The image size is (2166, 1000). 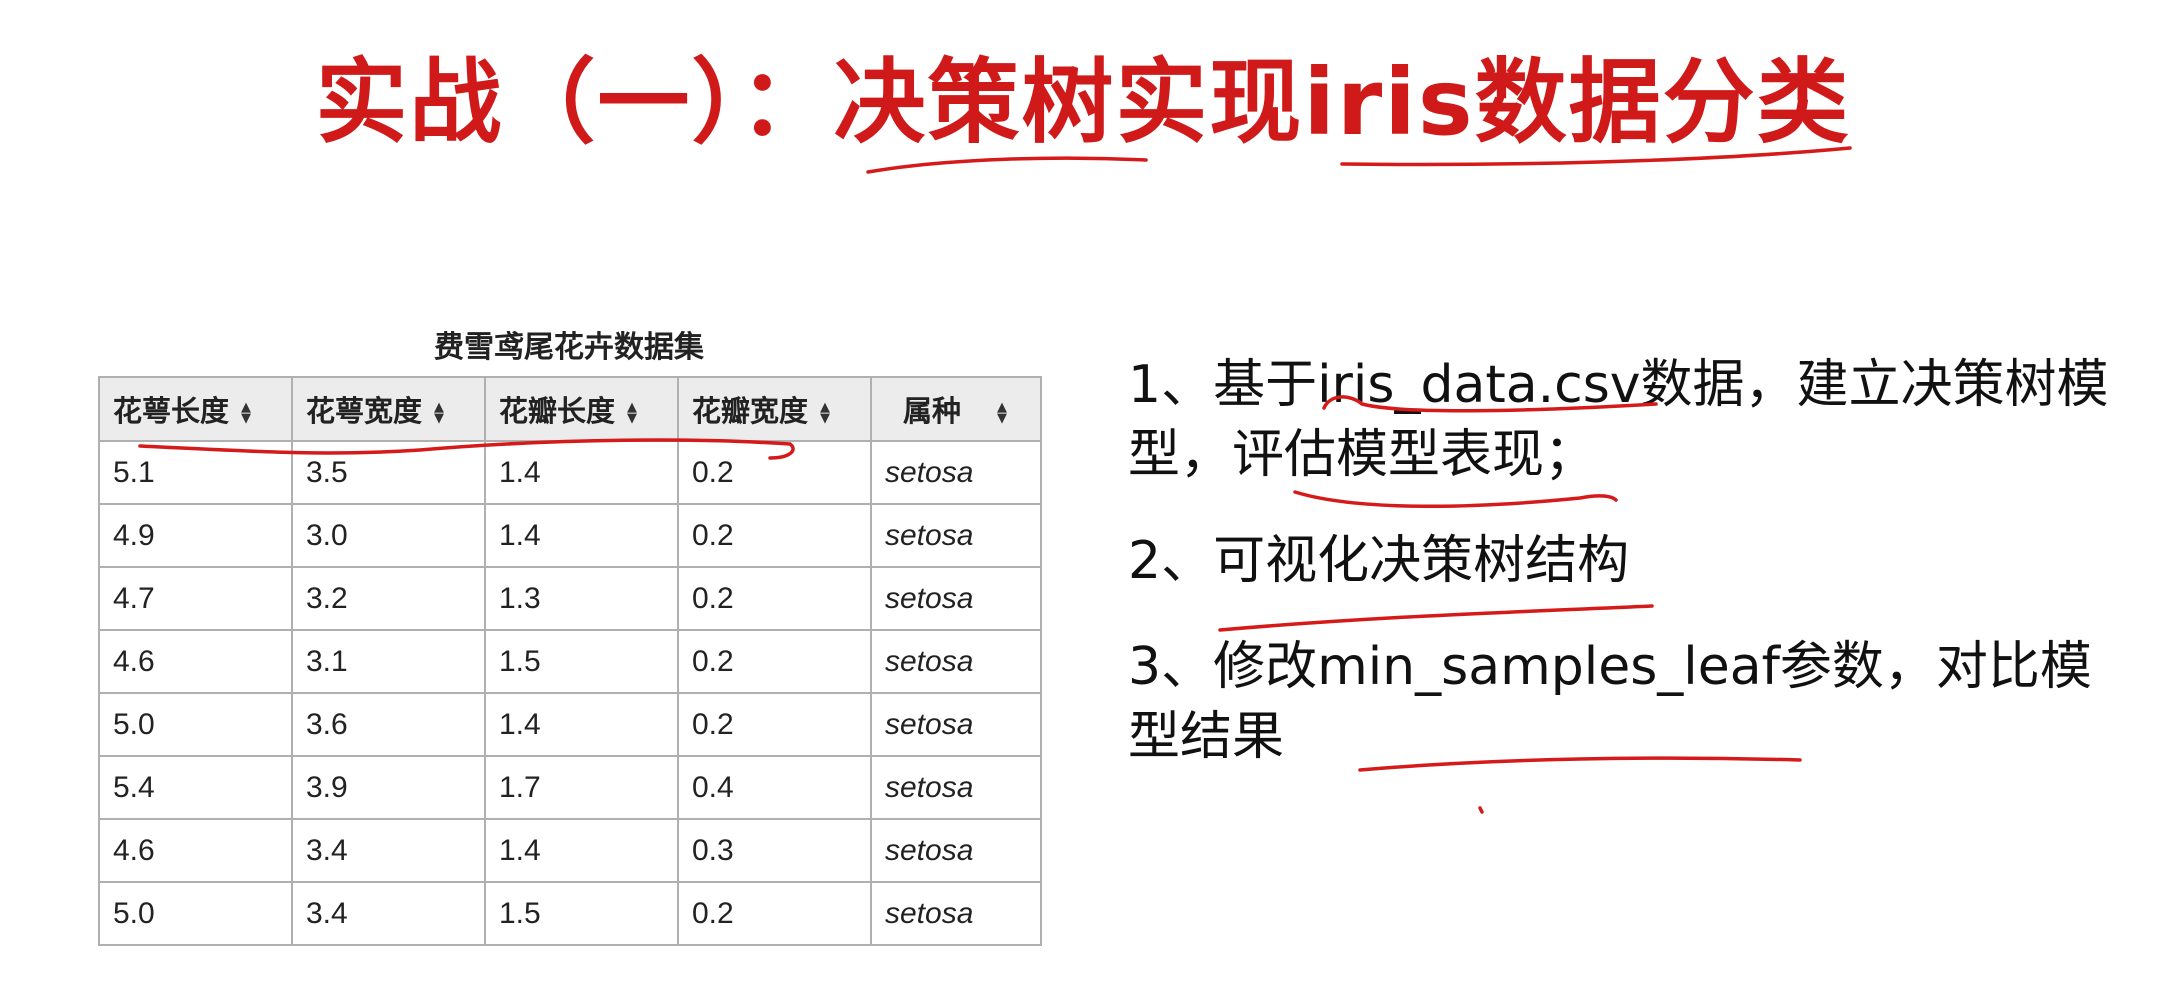 What do you see at coordinates (195, 598) in the screenshot?
I see `table-cell: 4.7` at bounding box center [195, 598].